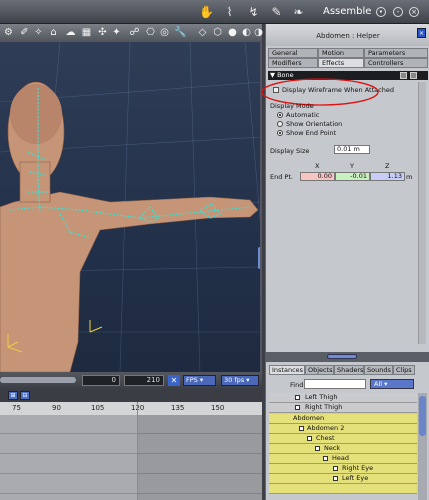  Describe the element at coordinates (8, 32) in the screenshot. I see `gear-icon: ⚙` at that location.